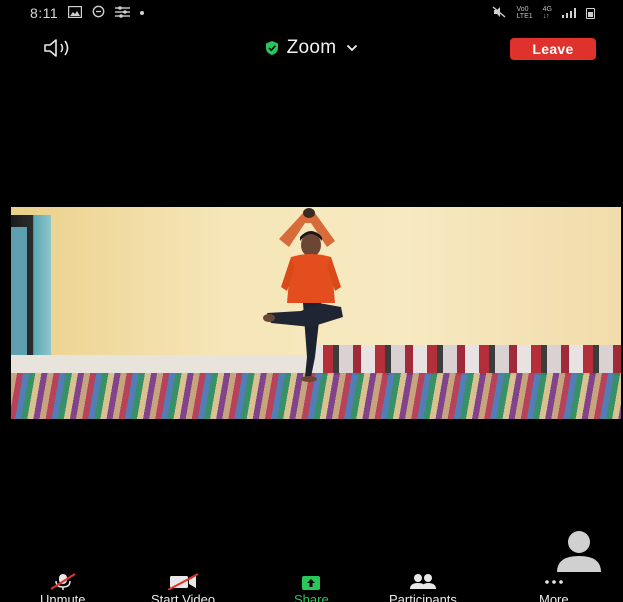  What do you see at coordinates (553, 49) in the screenshot?
I see `leave-button: Leave` at bounding box center [553, 49].